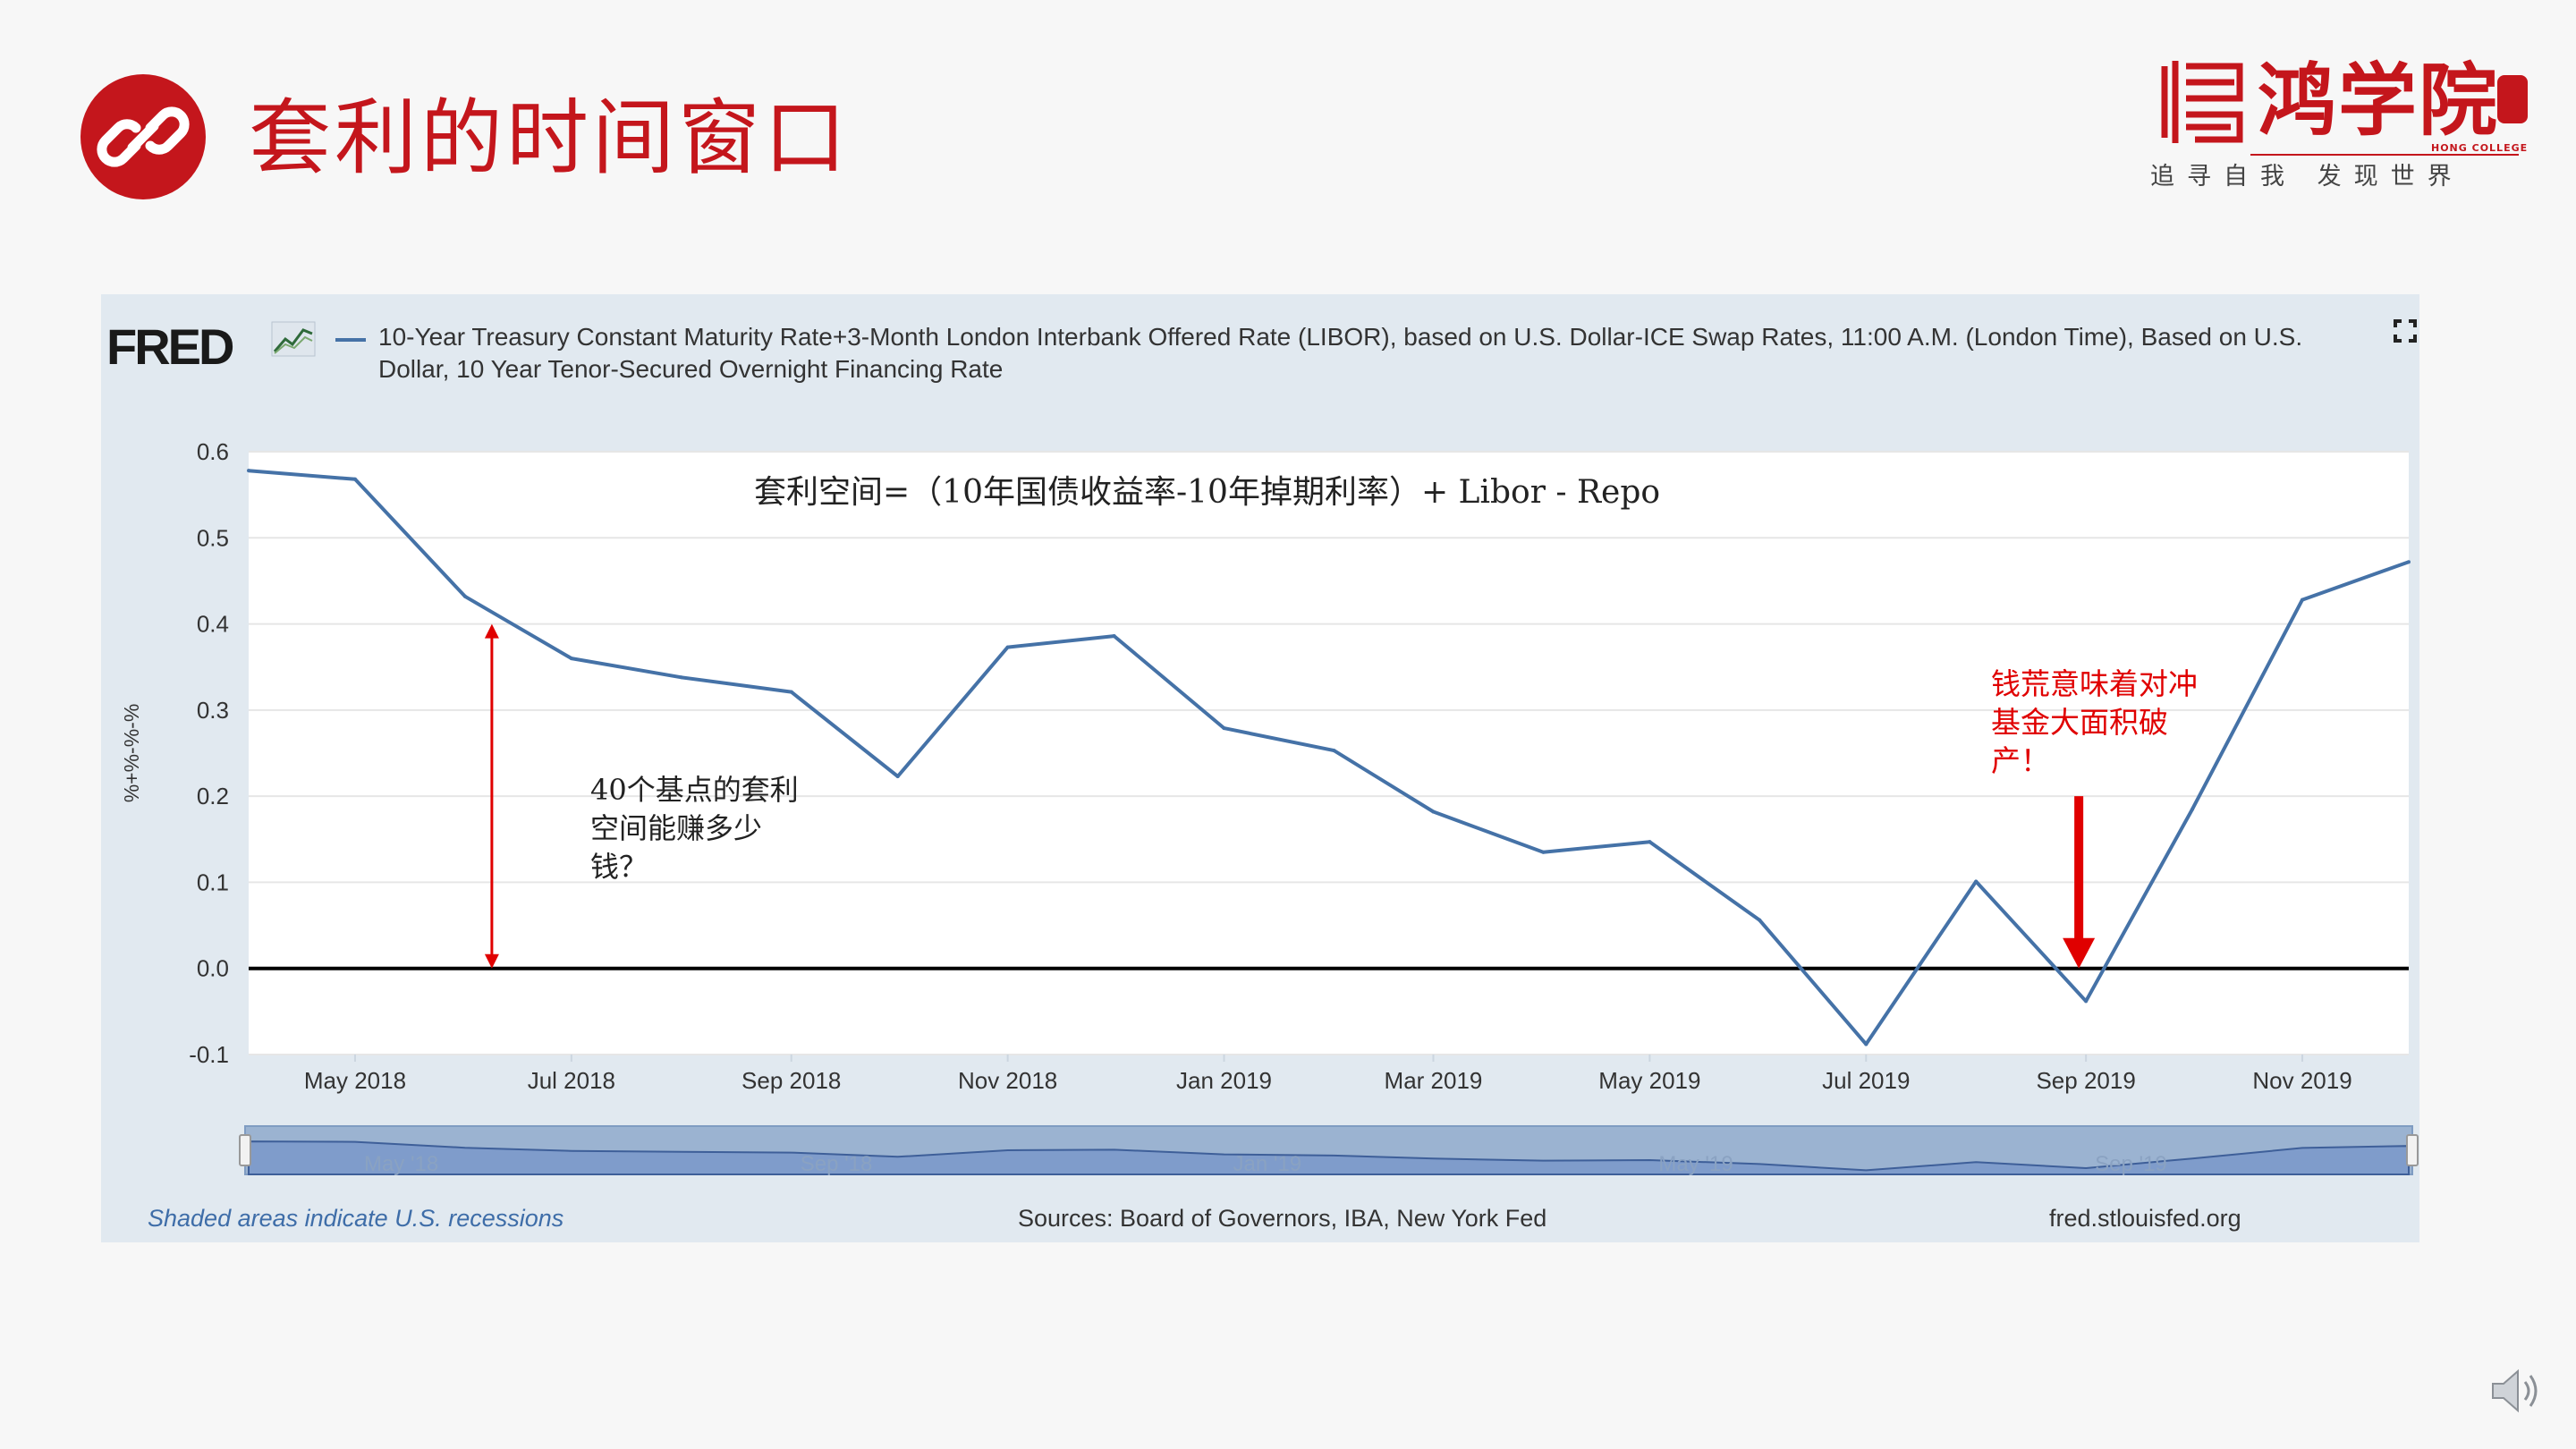 The image size is (2576, 1449). What do you see at coordinates (2516, 1391) in the screenshot?
I see `speaker-icon` at bounding box center [2516, 1391].